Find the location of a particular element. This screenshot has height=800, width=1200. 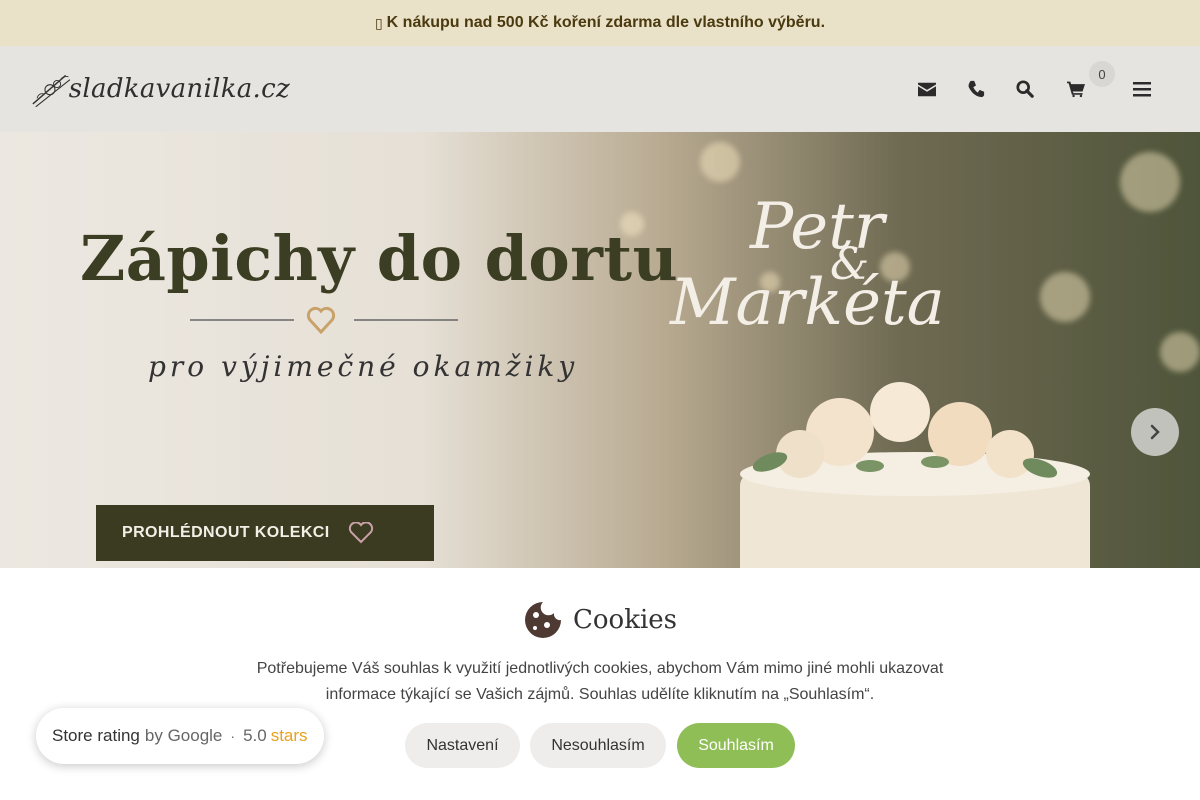

phone-icon is located at coordinates (976, 89).